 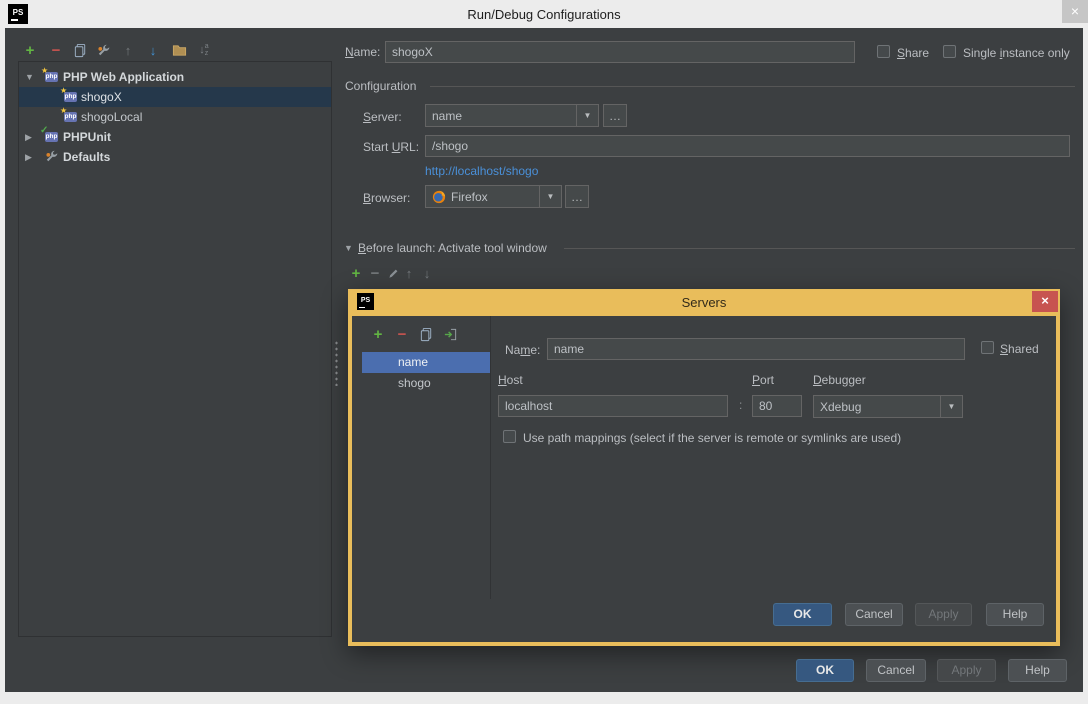 I want to click on port-input, so click(x=777, y=406).